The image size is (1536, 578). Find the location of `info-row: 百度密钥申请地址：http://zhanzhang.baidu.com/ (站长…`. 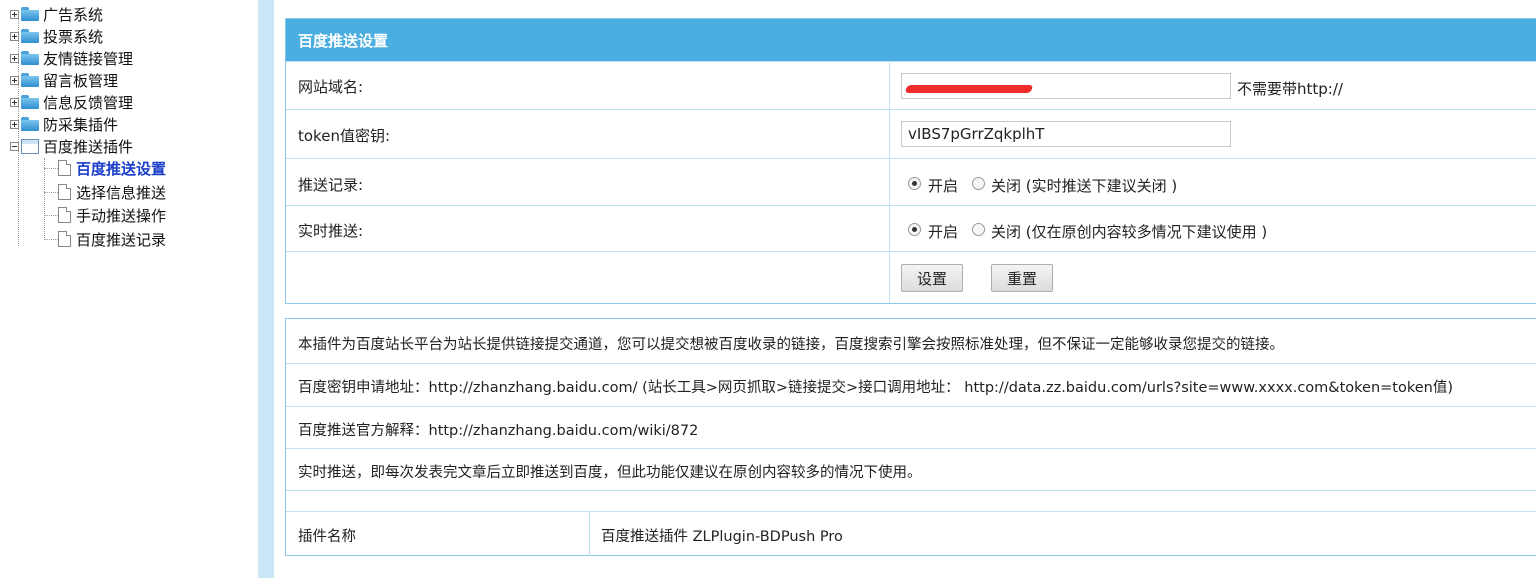

info-row: 百度密钥申请地址：http://zhanzhang.baidu.com/ (站长… is located at coordinates (911, 384).